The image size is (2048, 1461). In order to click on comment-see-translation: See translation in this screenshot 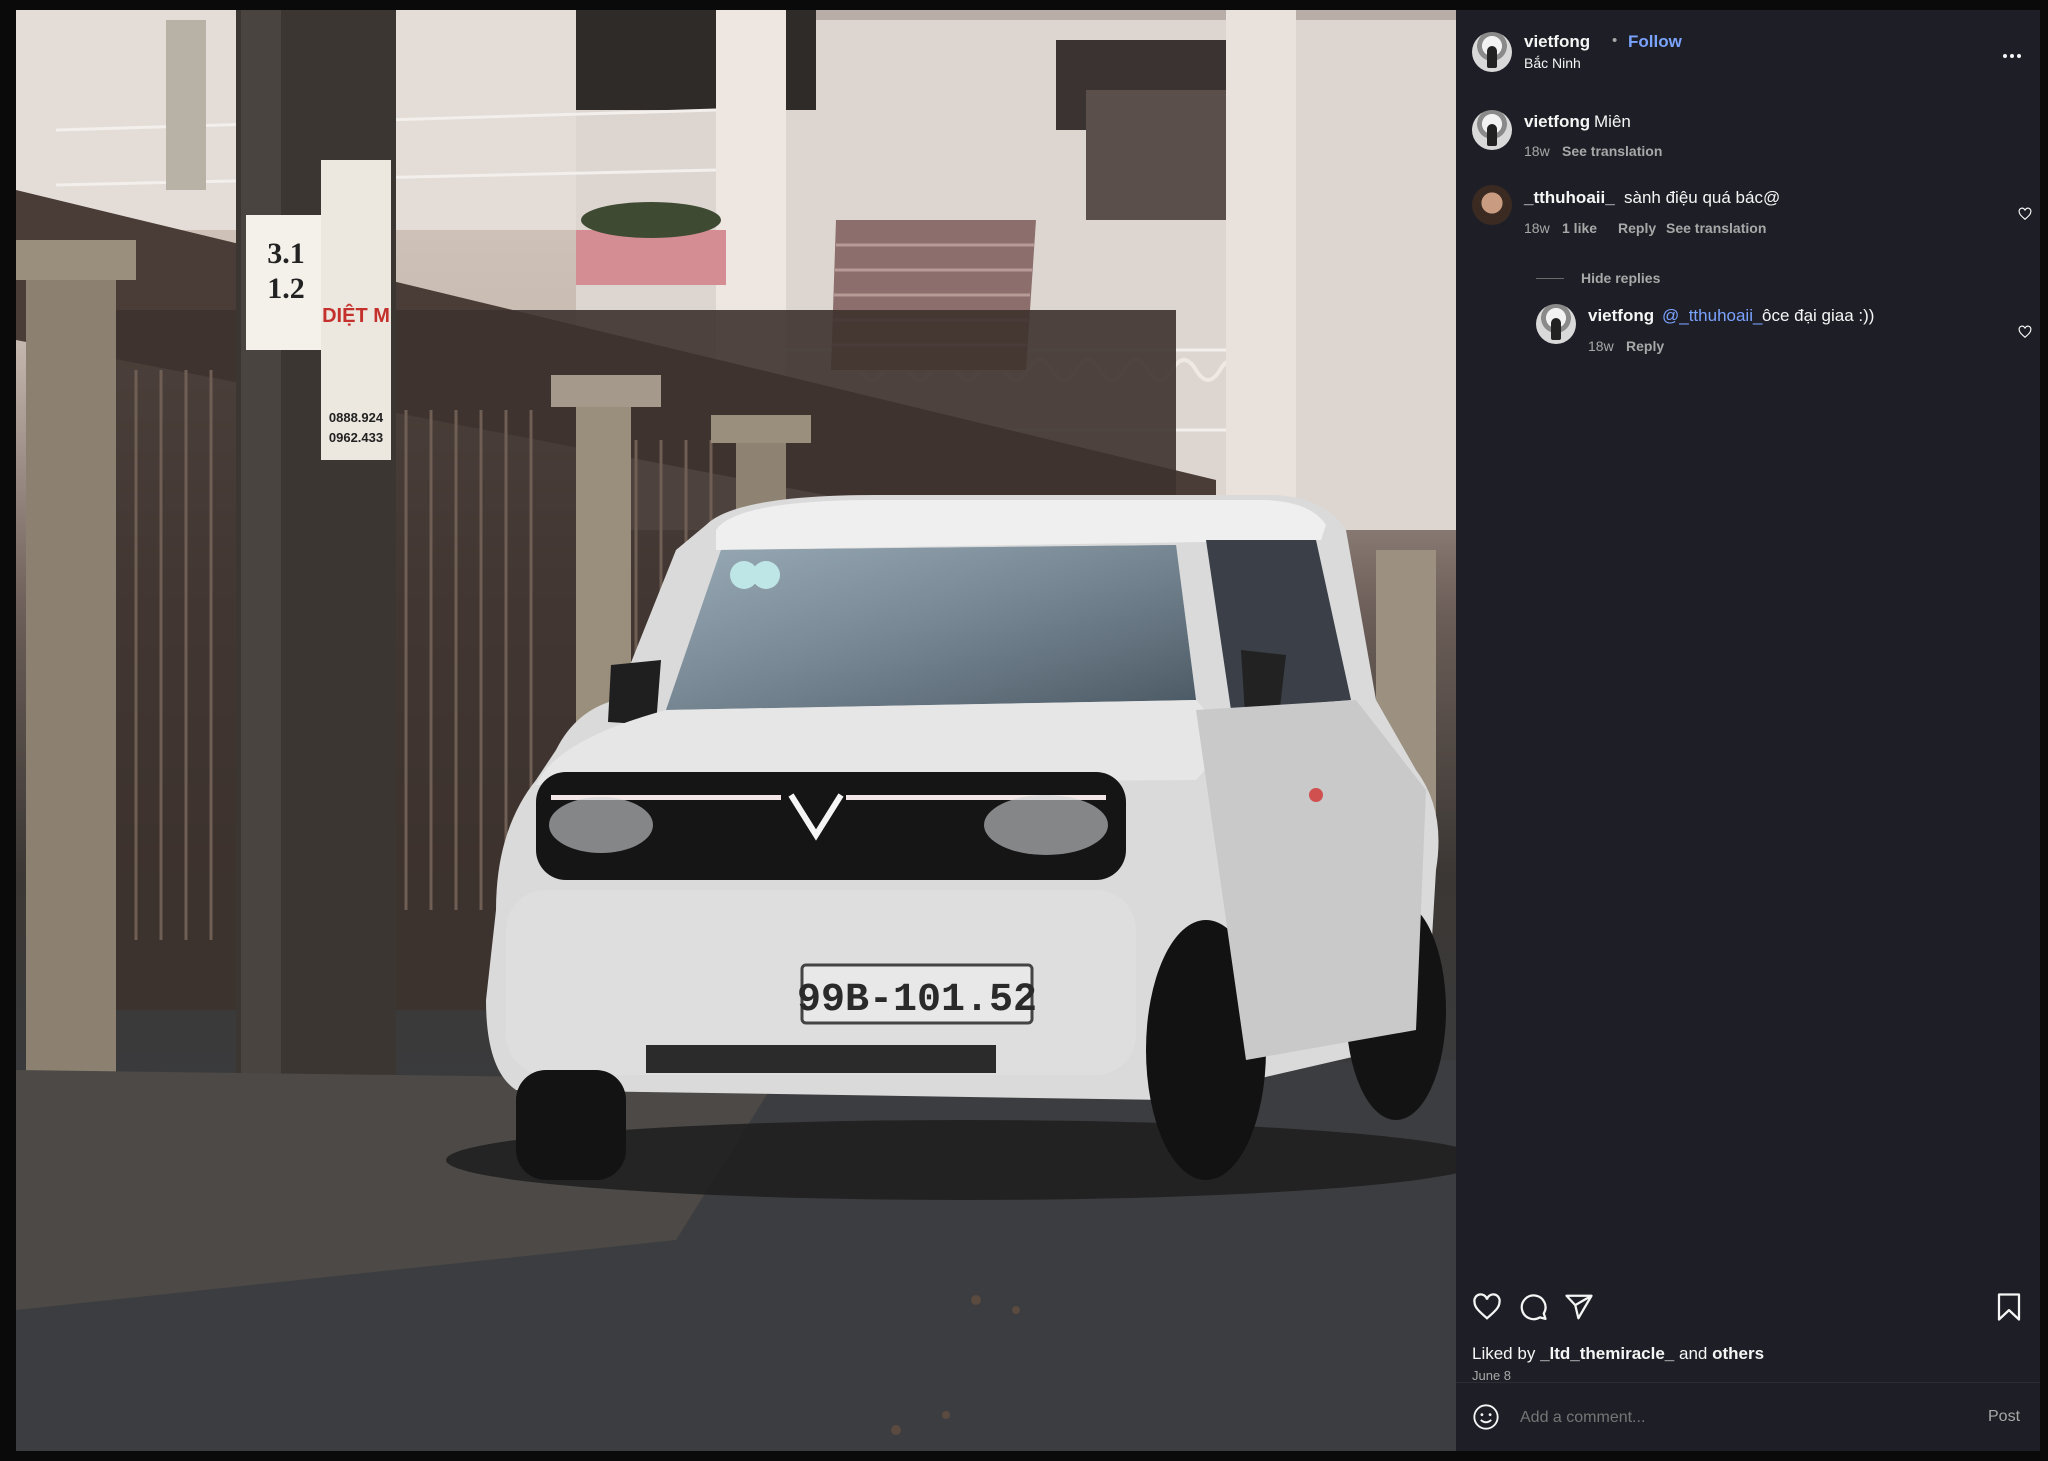, I will do `click(1716, 228)`.